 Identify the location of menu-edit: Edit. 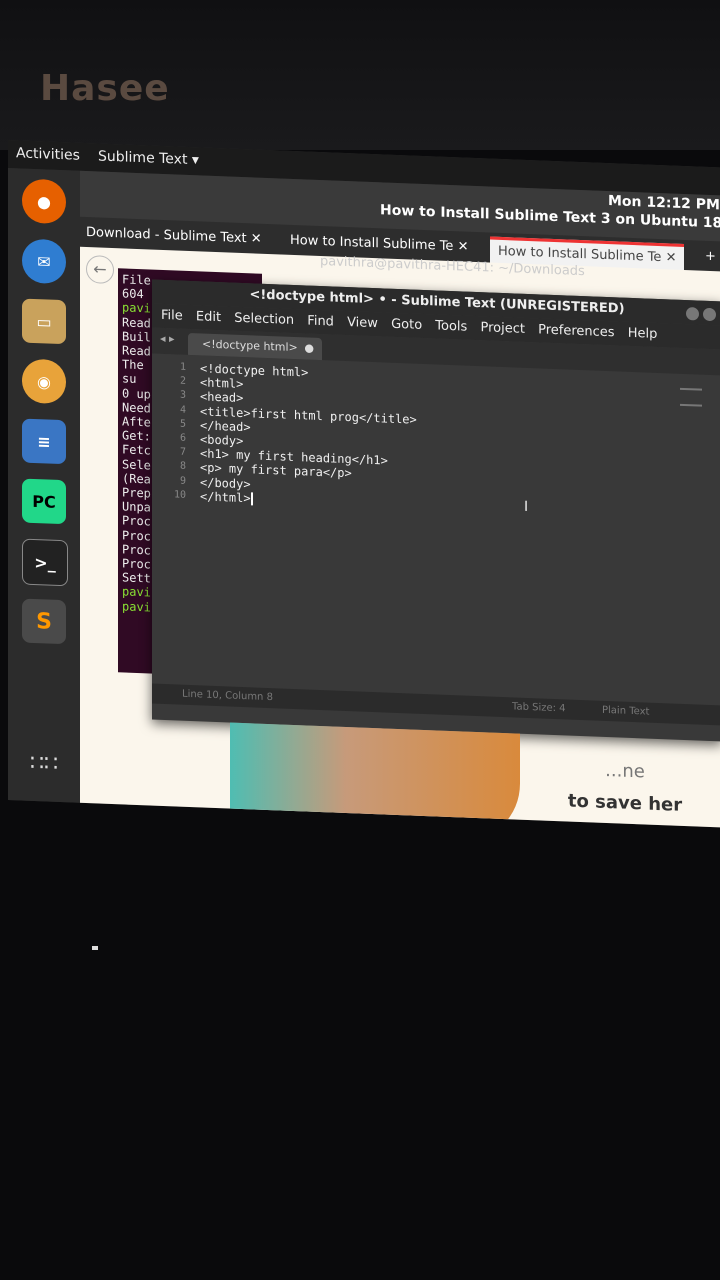
(208, 317).